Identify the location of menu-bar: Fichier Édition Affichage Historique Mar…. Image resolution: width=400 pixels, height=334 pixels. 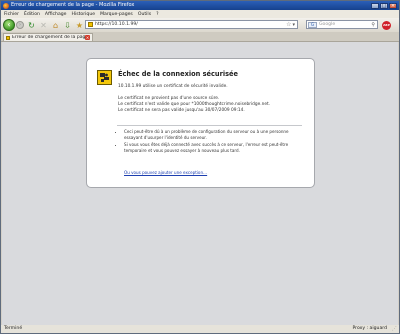
(200, 14).